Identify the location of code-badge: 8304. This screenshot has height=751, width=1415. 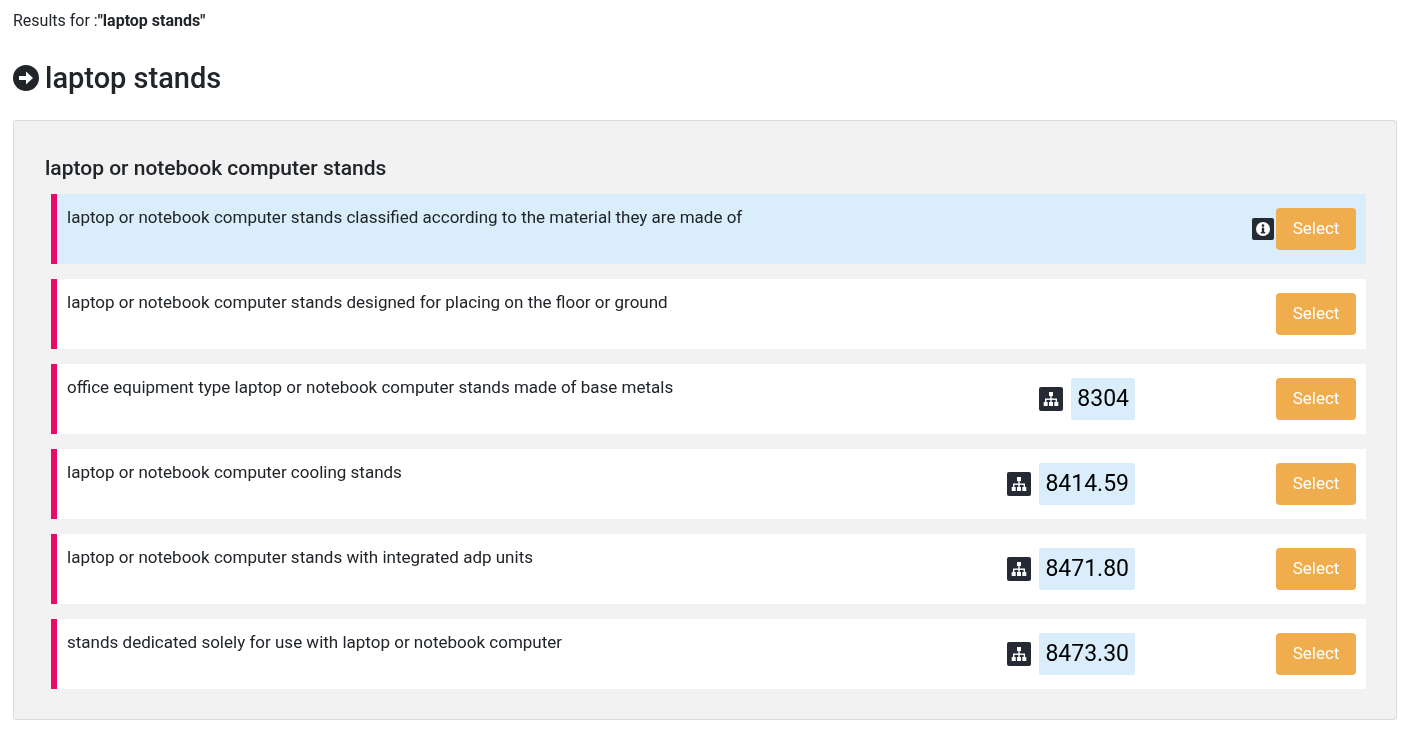
(1103, 399).